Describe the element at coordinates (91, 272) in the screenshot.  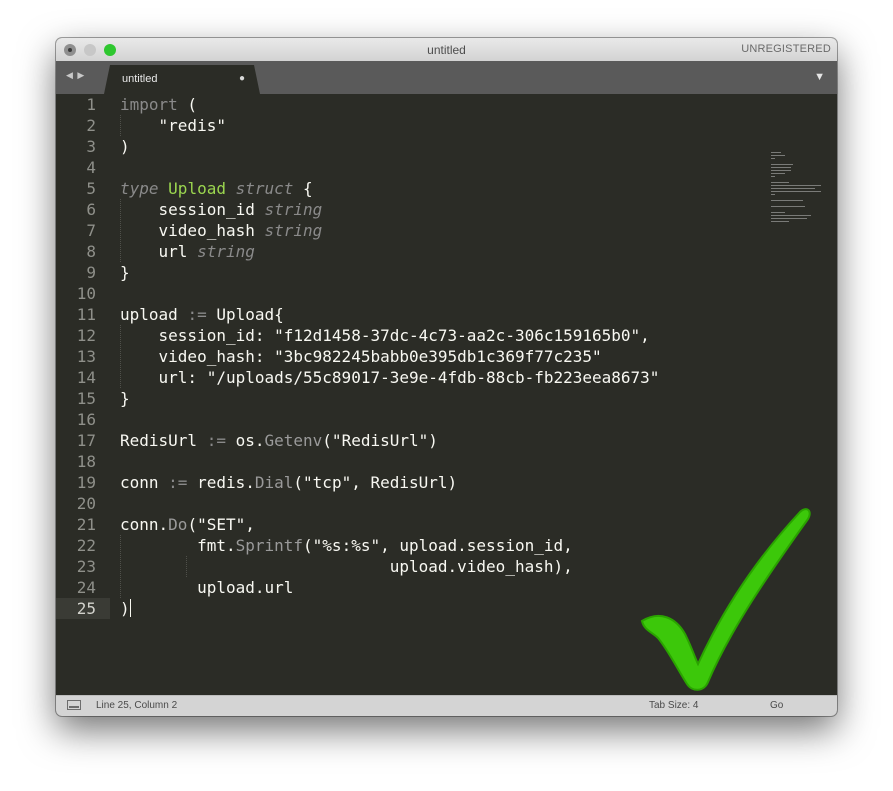
I see `line-number: 9` at that location.